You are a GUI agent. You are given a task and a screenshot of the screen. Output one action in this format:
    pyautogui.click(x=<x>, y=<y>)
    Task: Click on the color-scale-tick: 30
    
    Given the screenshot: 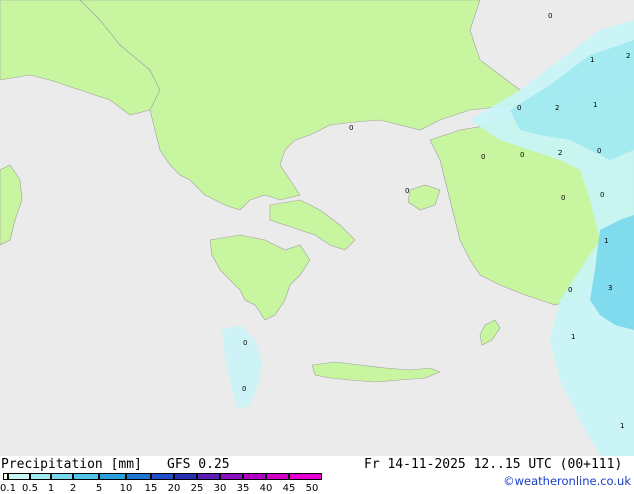 What is the action you would take?
    pyautogui.click(x=220, y=488)
    